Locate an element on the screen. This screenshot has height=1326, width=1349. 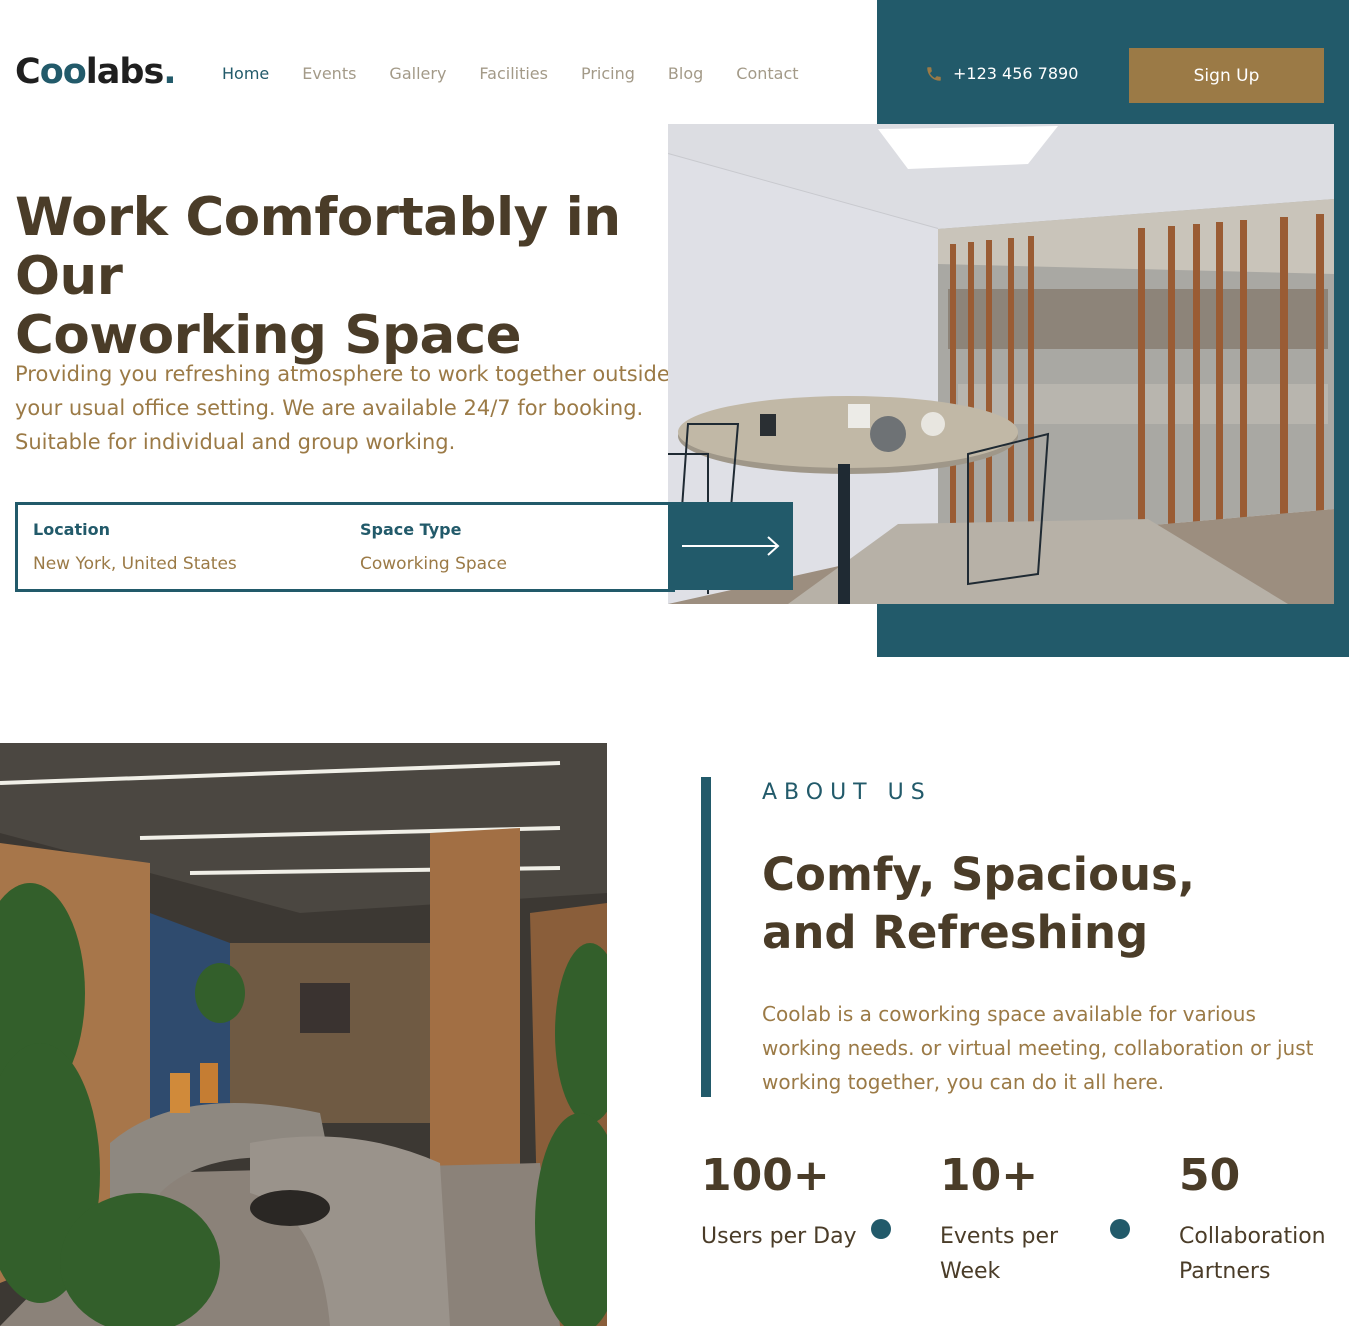
about-title-line-1: Comfy, Spacious, is located at coordinates (978, 874).